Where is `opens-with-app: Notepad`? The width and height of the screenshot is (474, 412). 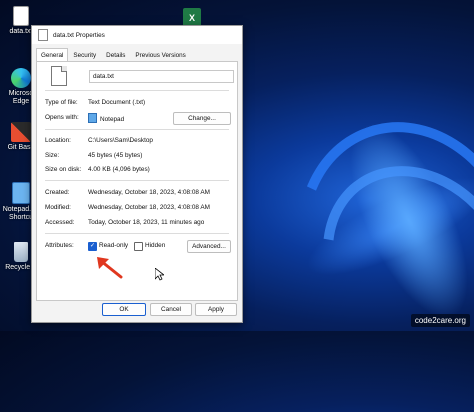 opens-with-app: Notepad is located at coordinates (112, 119).